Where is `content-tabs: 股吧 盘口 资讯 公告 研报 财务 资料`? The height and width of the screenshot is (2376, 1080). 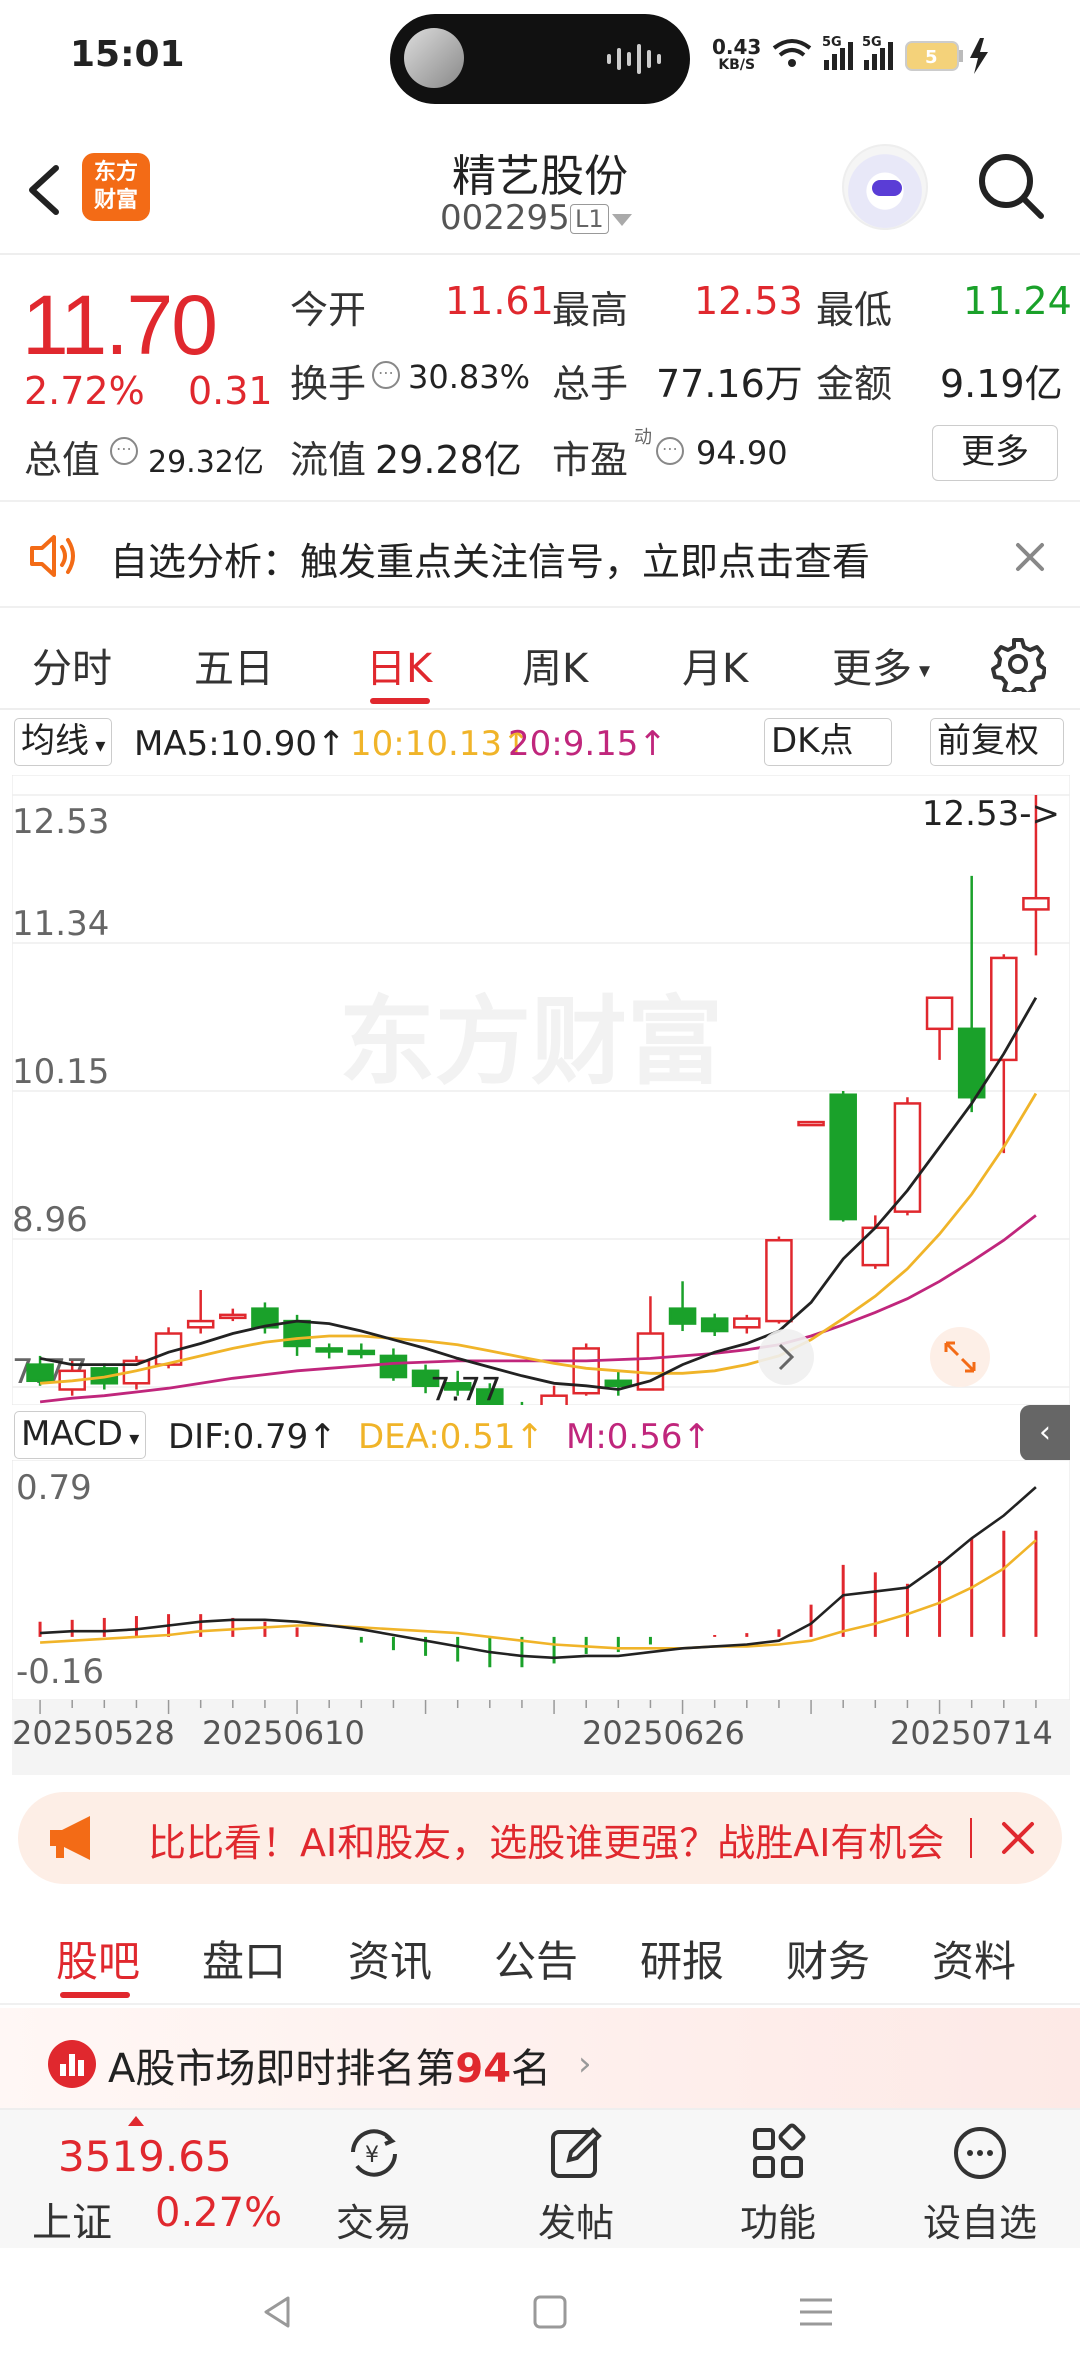 content-tabs: 股吧 盘口 资讯 公告 研报 财务 资料 is located at coordinates (540, 1952).